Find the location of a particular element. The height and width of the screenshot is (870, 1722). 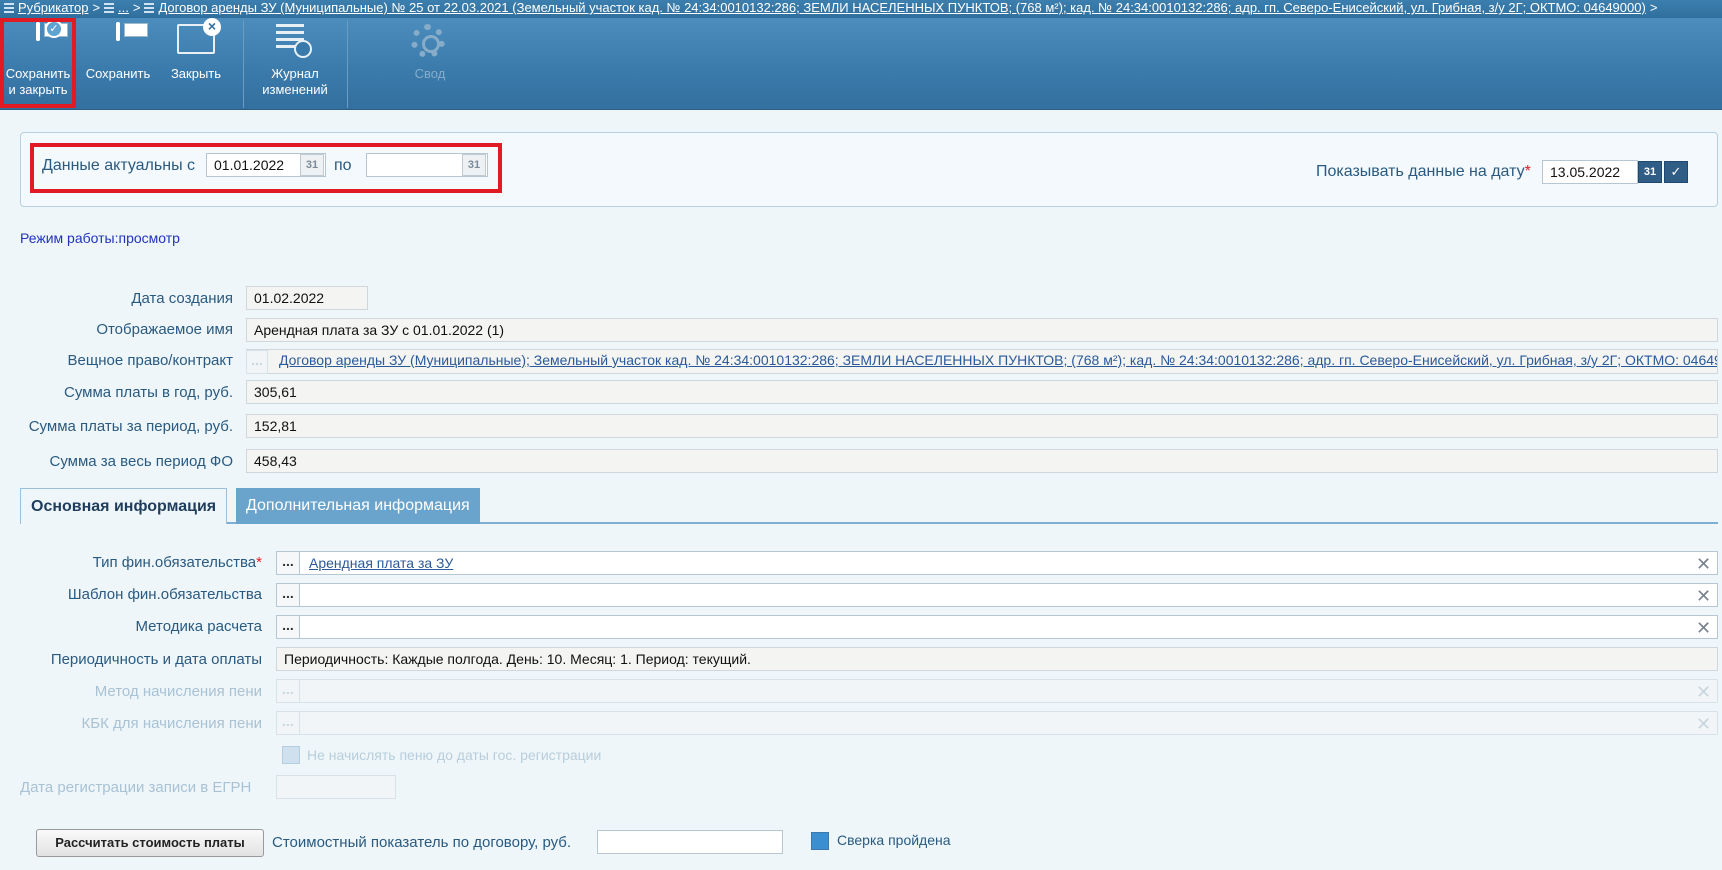

total-sum-label: Сумма за весь период ФО is located at coordinates (141, 461).